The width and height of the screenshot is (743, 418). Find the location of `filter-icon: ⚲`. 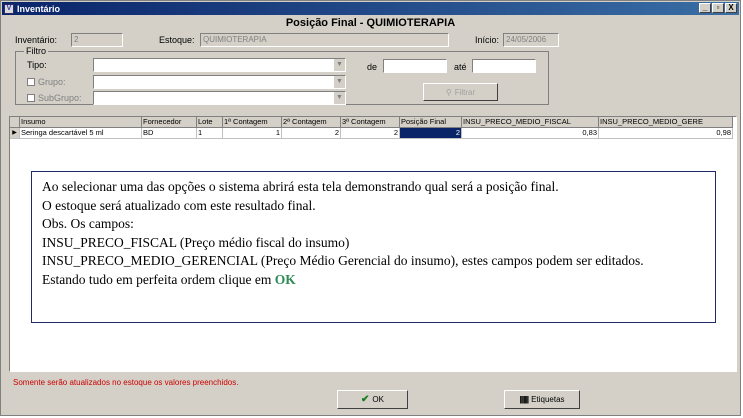

filter-icon: ⚲ is located at coordinates (448, 92).